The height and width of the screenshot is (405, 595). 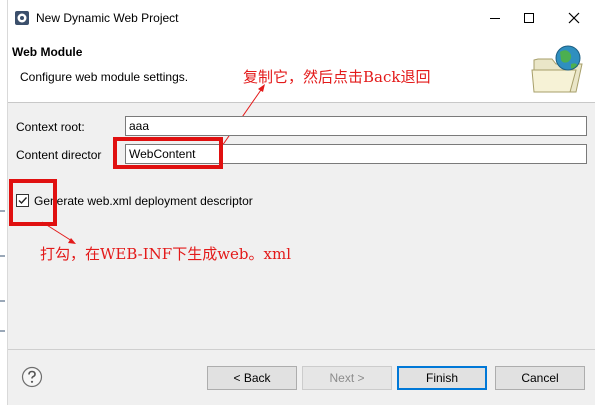 I want to click on footer-separator, so click(x=301, y=349).